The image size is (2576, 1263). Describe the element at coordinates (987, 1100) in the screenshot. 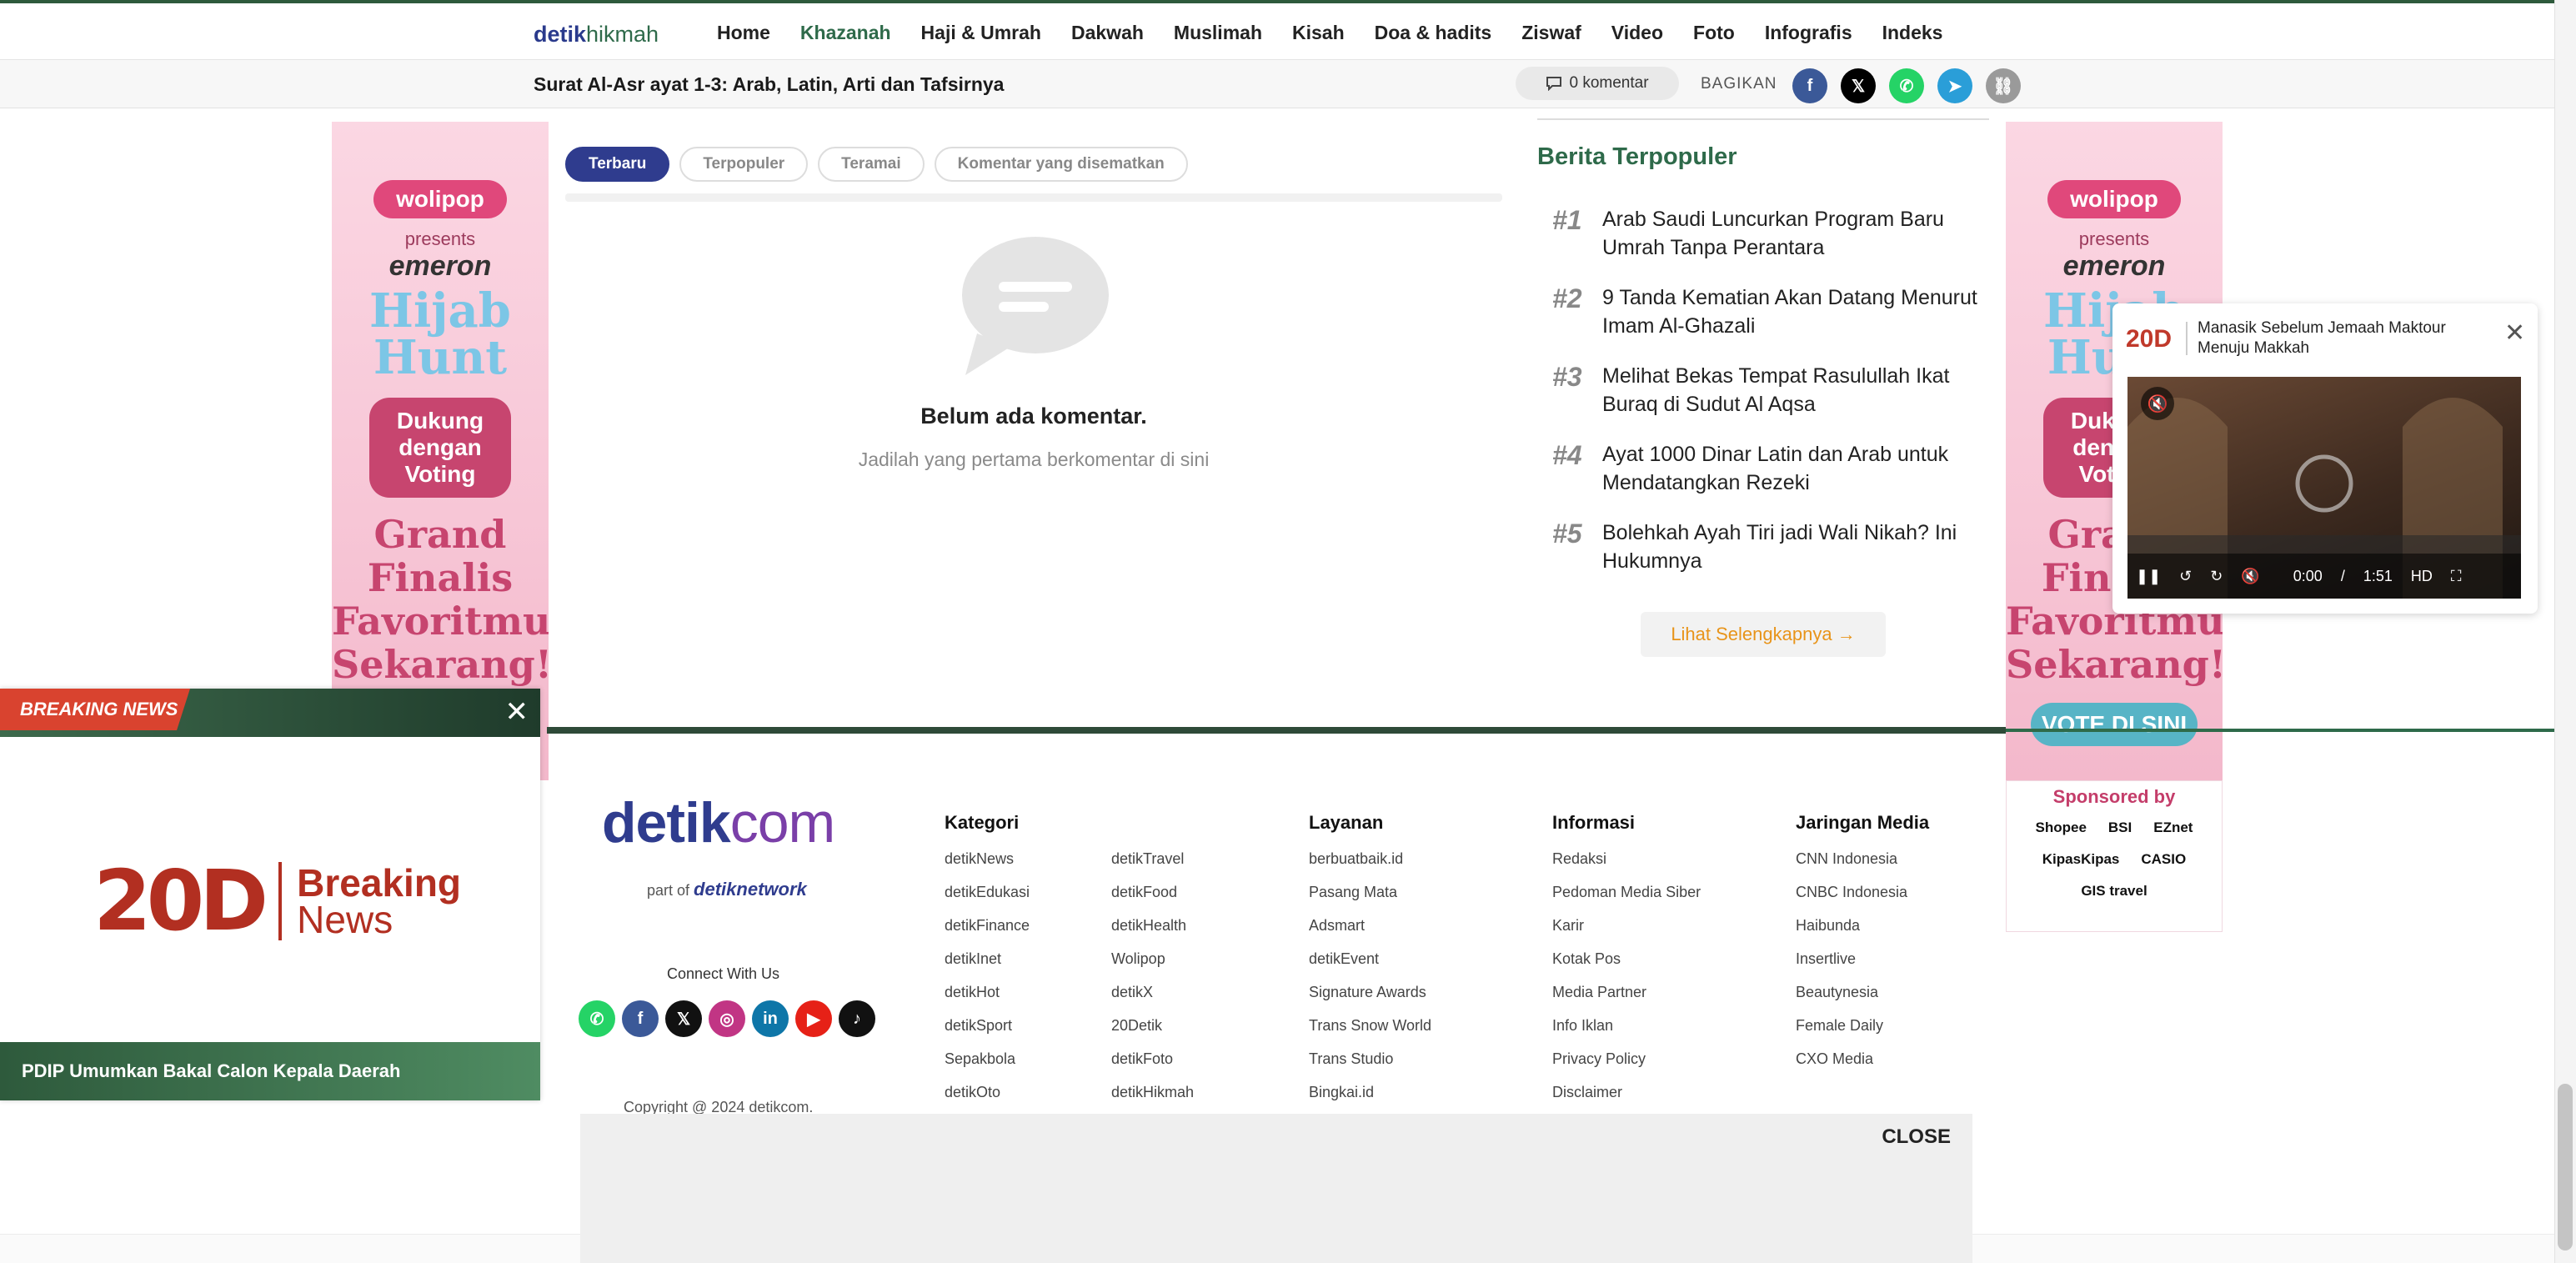

I see `footer-link: detikOto` at that location.